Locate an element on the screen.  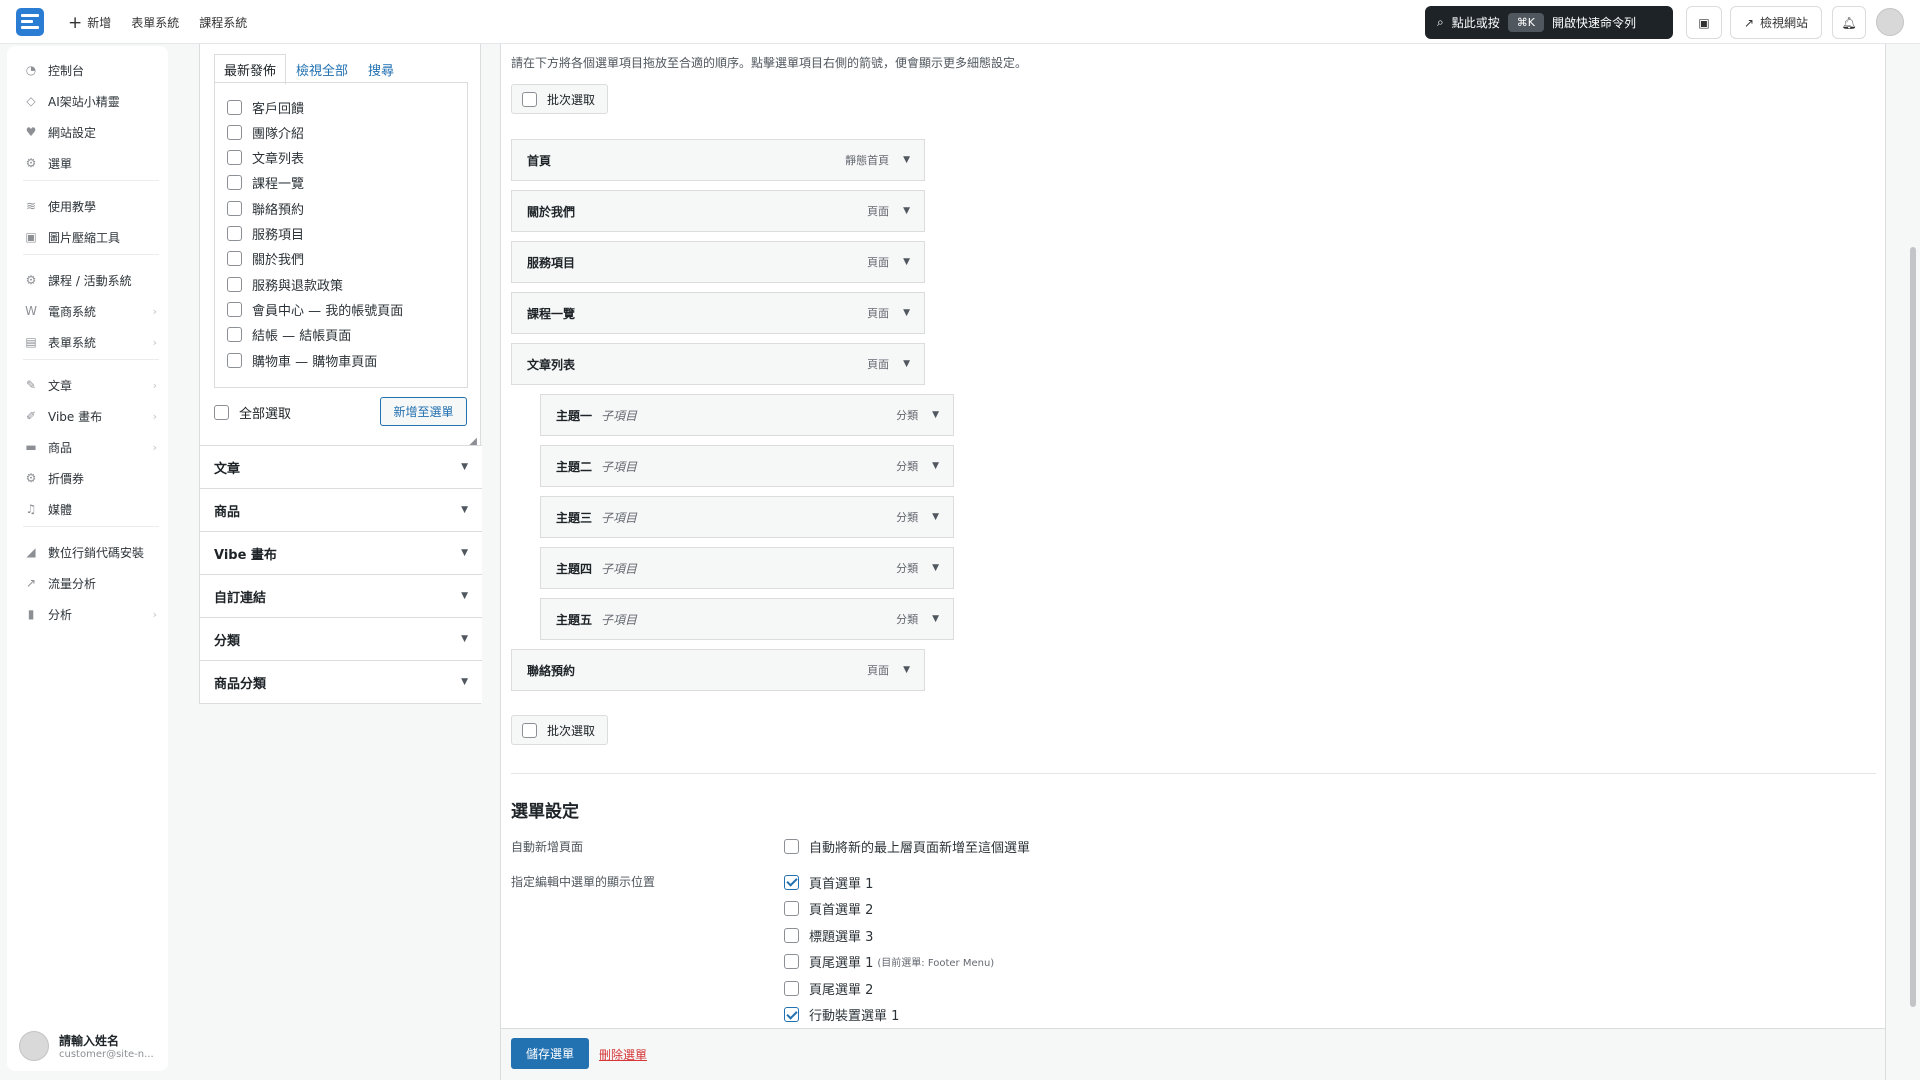
tab-most-recent: 最新發佈 is located at coordinates (250, 69).